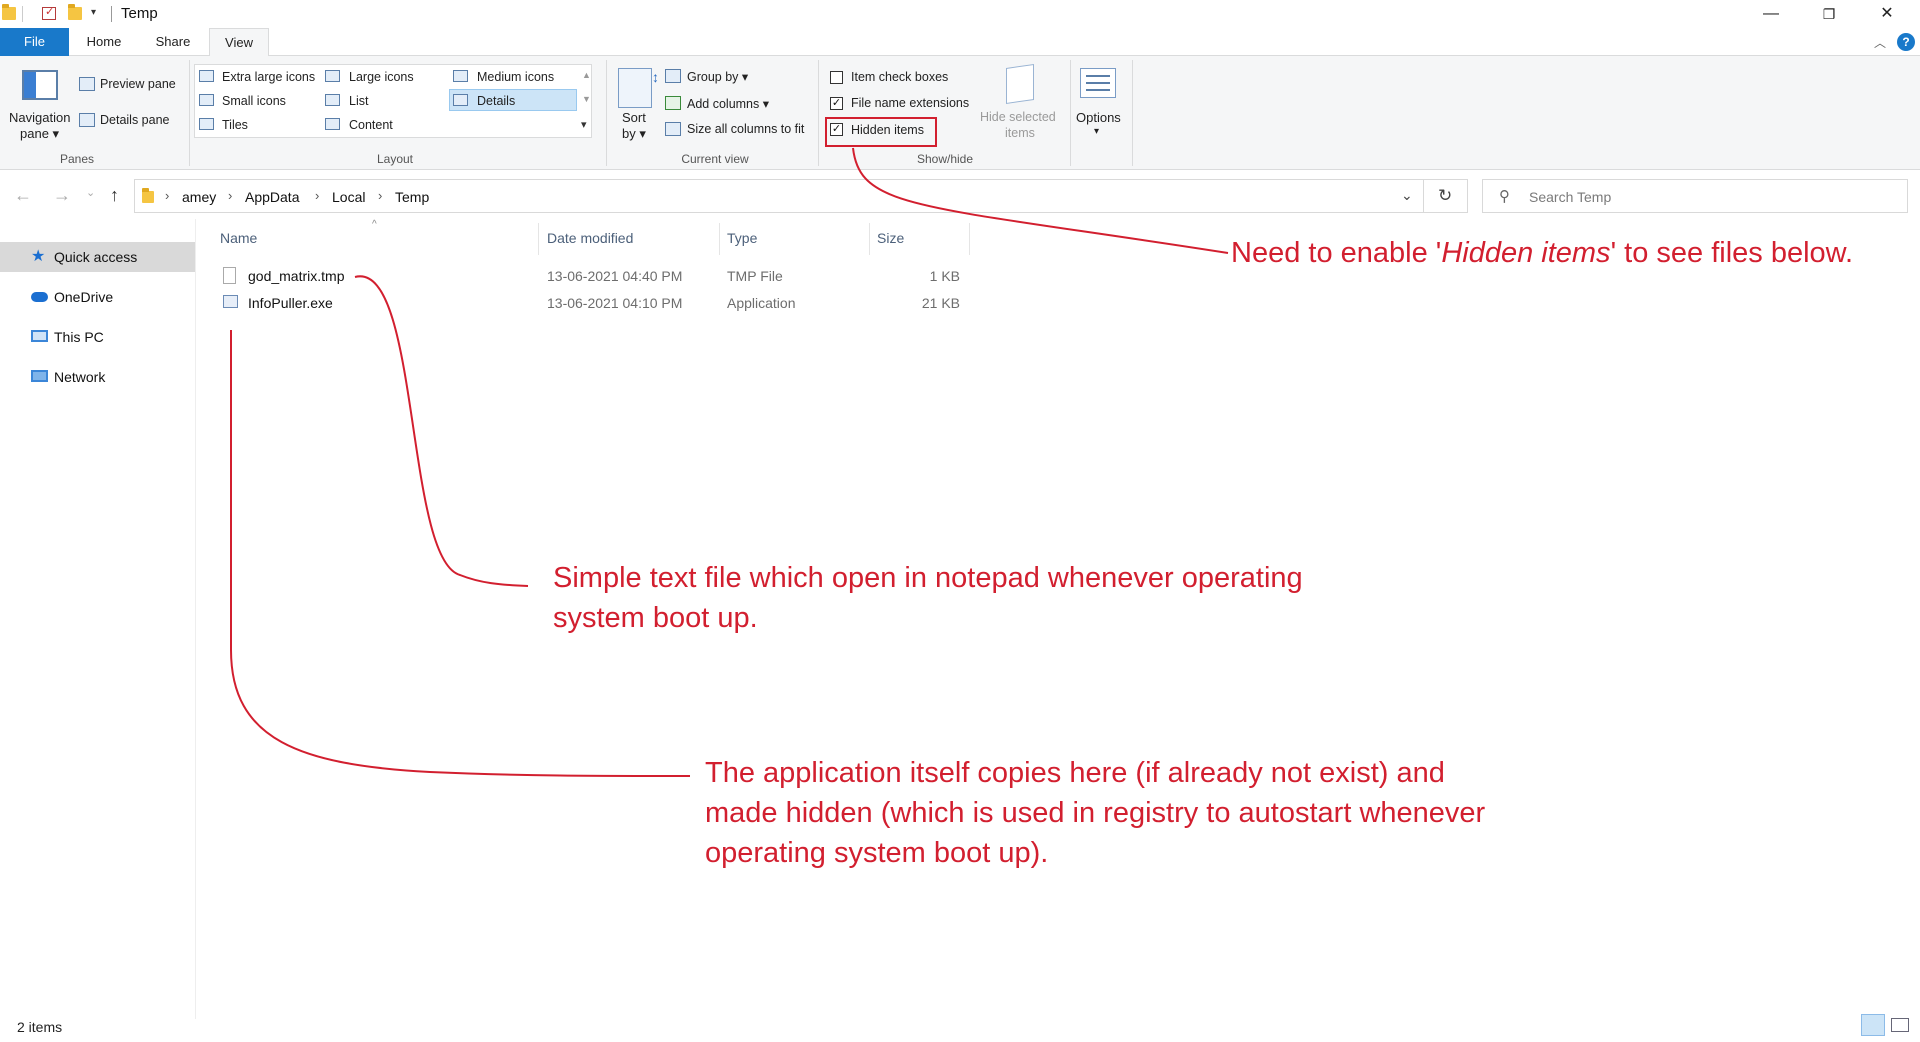  Describe the element at coordinates (655, 618) in the screenshot. I see `annotation-line: system boot up.` at that location.